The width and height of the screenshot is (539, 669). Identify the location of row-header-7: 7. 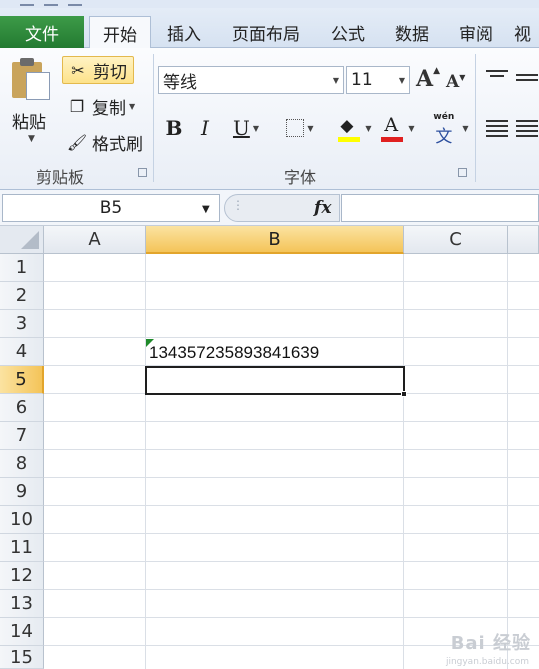
(22, 436).